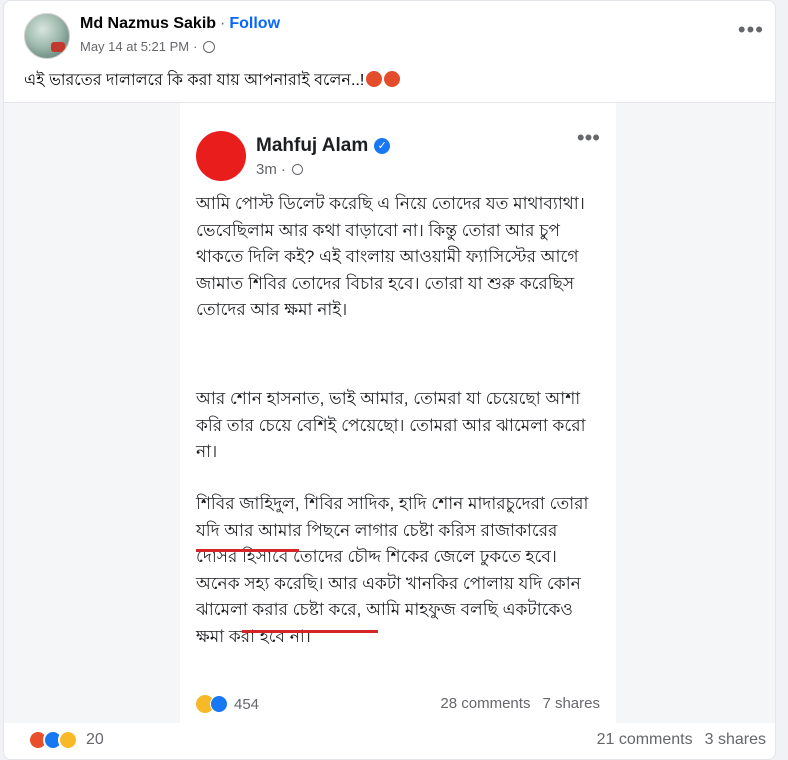 The height and width of the screenshot is (760, 788). I want to click on shared-more-icon: •••, so click(588, 137).